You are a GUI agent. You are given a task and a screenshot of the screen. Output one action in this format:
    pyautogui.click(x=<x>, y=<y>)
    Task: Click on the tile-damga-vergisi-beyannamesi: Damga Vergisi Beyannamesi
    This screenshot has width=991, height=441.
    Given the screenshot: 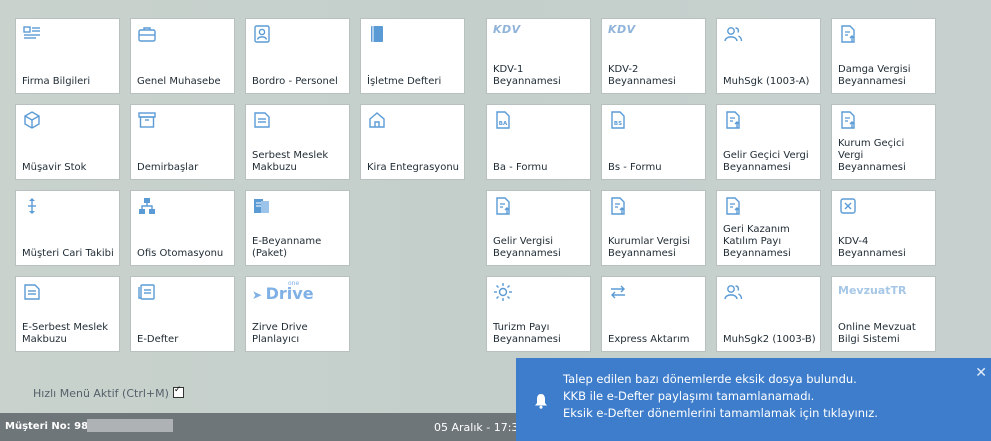 What is the action you would take?
    pyautogui.click(x=883, y=56)
    